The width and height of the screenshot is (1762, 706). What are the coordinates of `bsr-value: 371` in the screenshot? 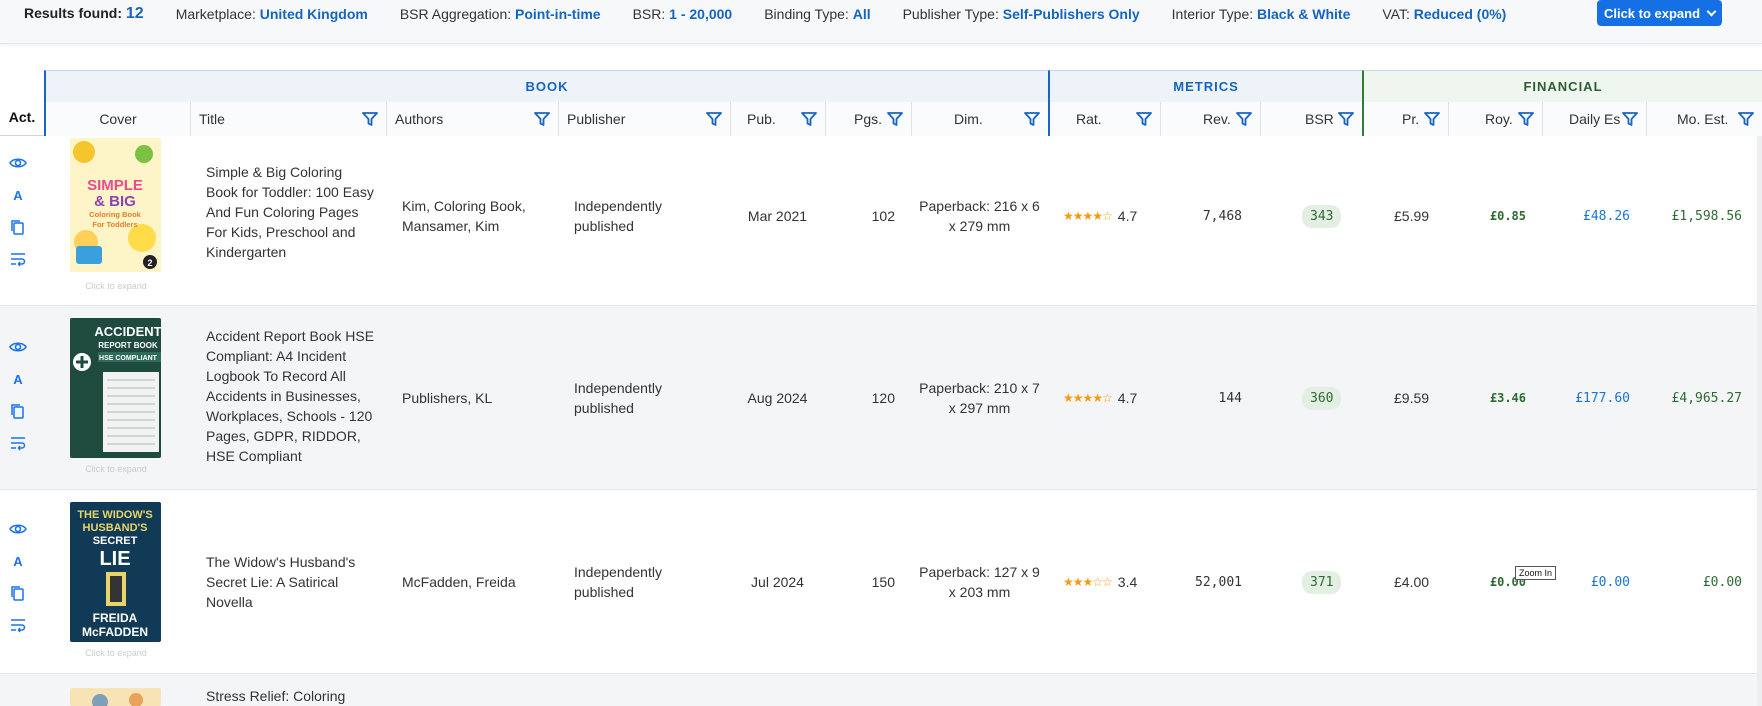 It's located at (1332, 582).